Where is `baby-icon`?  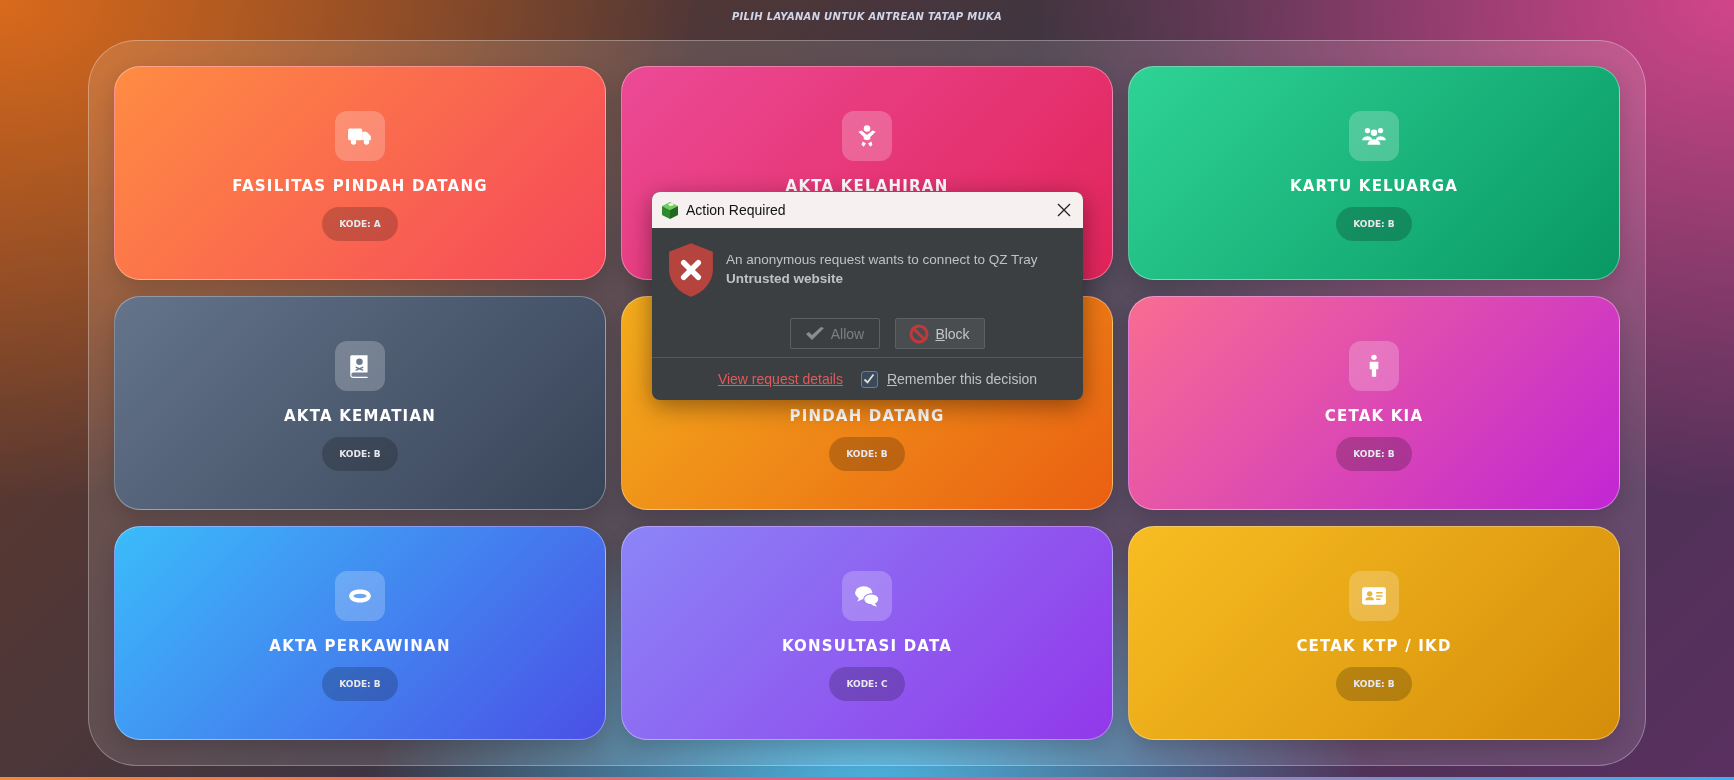
baby-icon is located at coordinates (867, 136).